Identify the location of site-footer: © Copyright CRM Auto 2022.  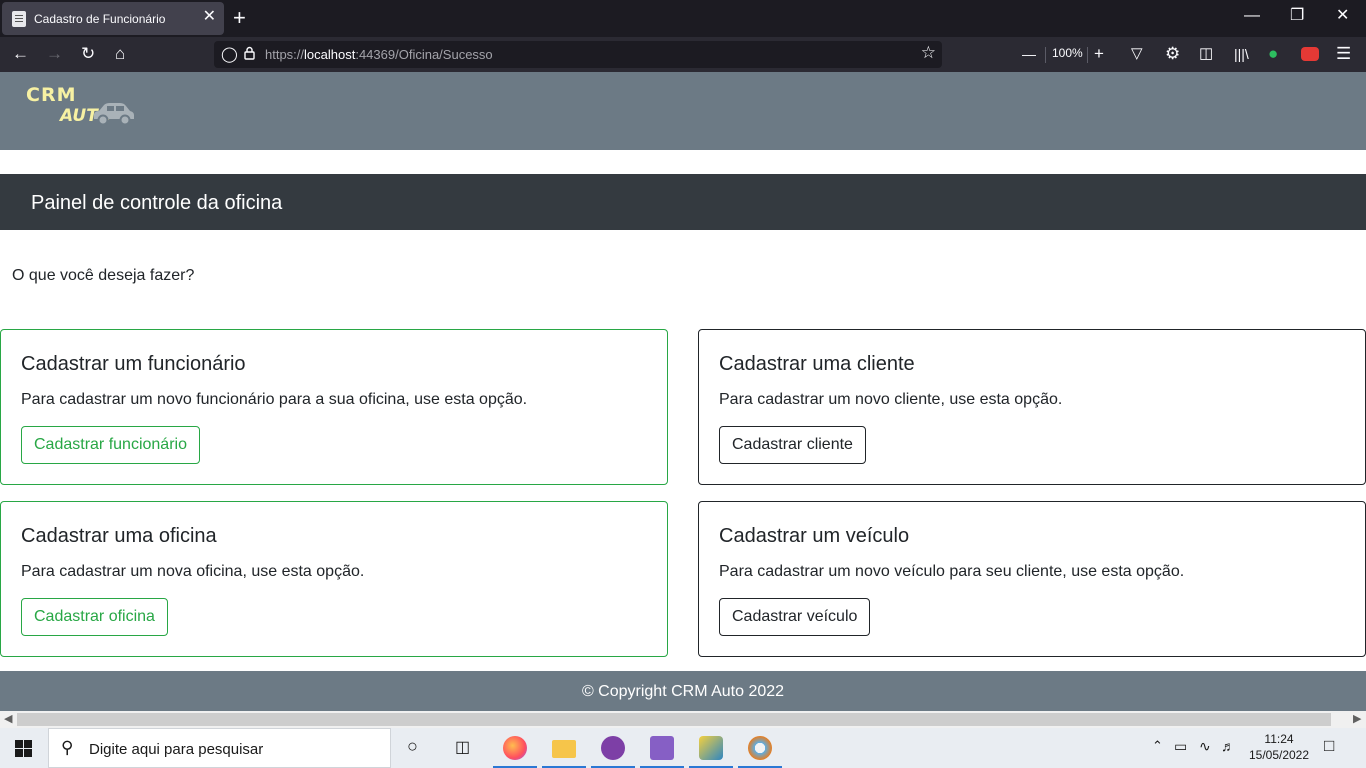
(683, 691).